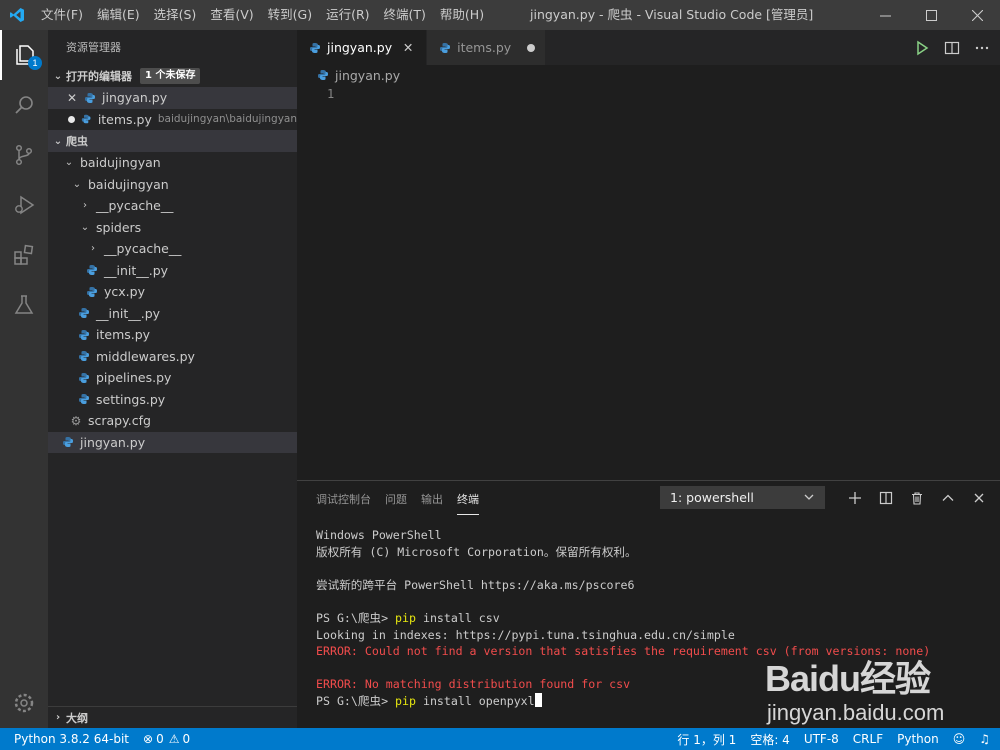  What do you see at coordinates (855, 498) in the screenshot?
I see `add-terminal-icon` at bounding box center [855, 498].